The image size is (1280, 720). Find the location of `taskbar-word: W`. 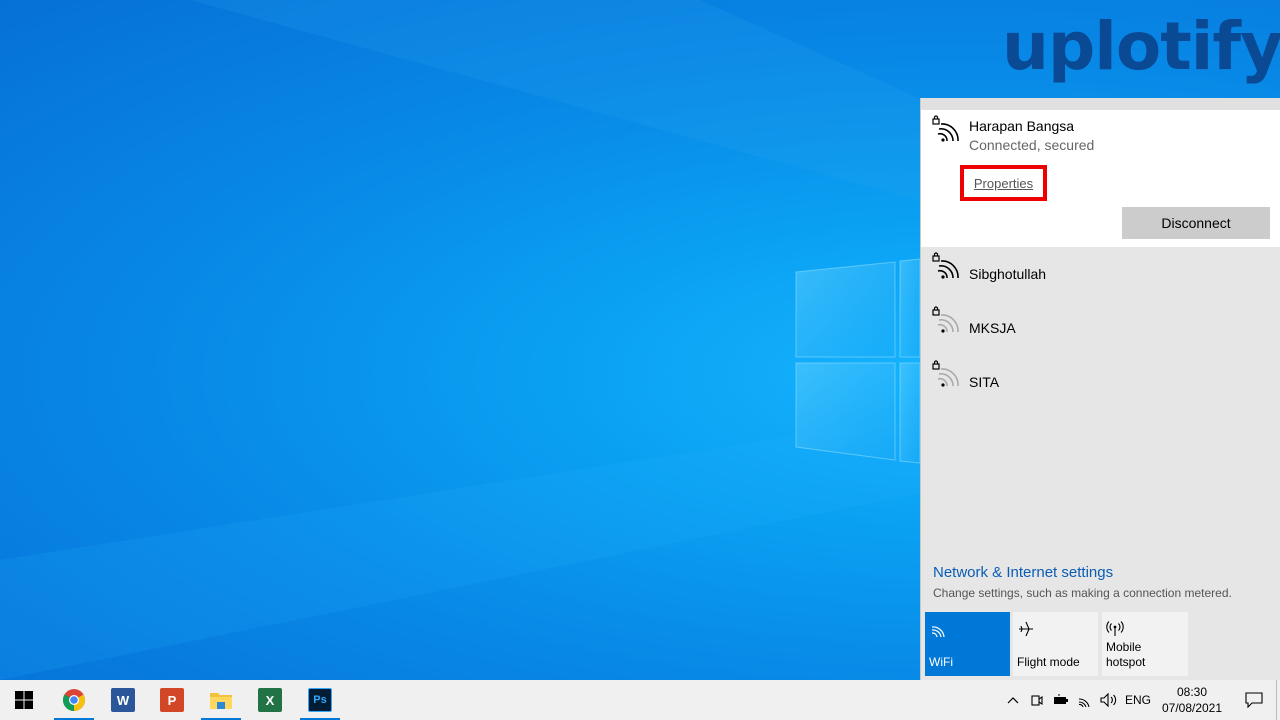

taskbar-word: W is located at coordinates (123, 700).